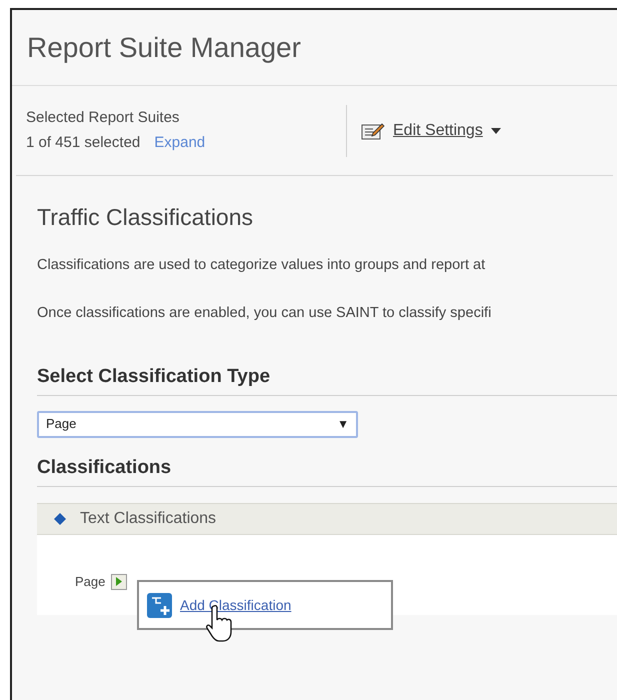 This screenshot has width=617, height=700. Describe the element at coordinates (431, 130) in the screenshot. I see `edit-settings-button: Edit Settings` at that location.